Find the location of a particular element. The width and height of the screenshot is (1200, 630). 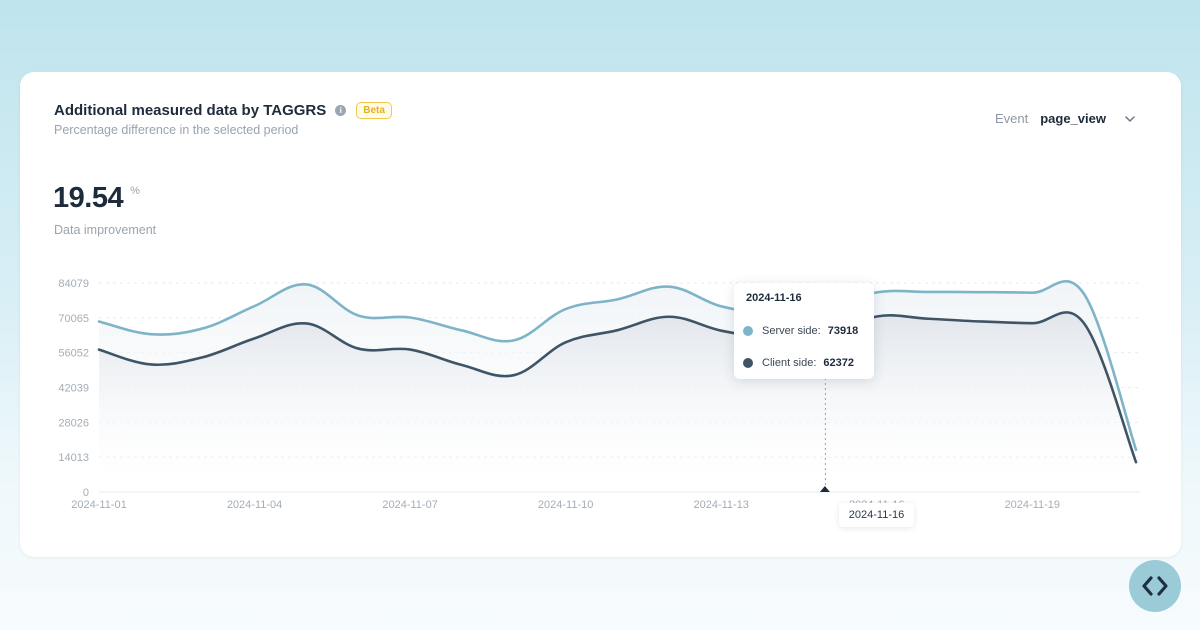

server-legend-dot is located at coordinates (748, 331).